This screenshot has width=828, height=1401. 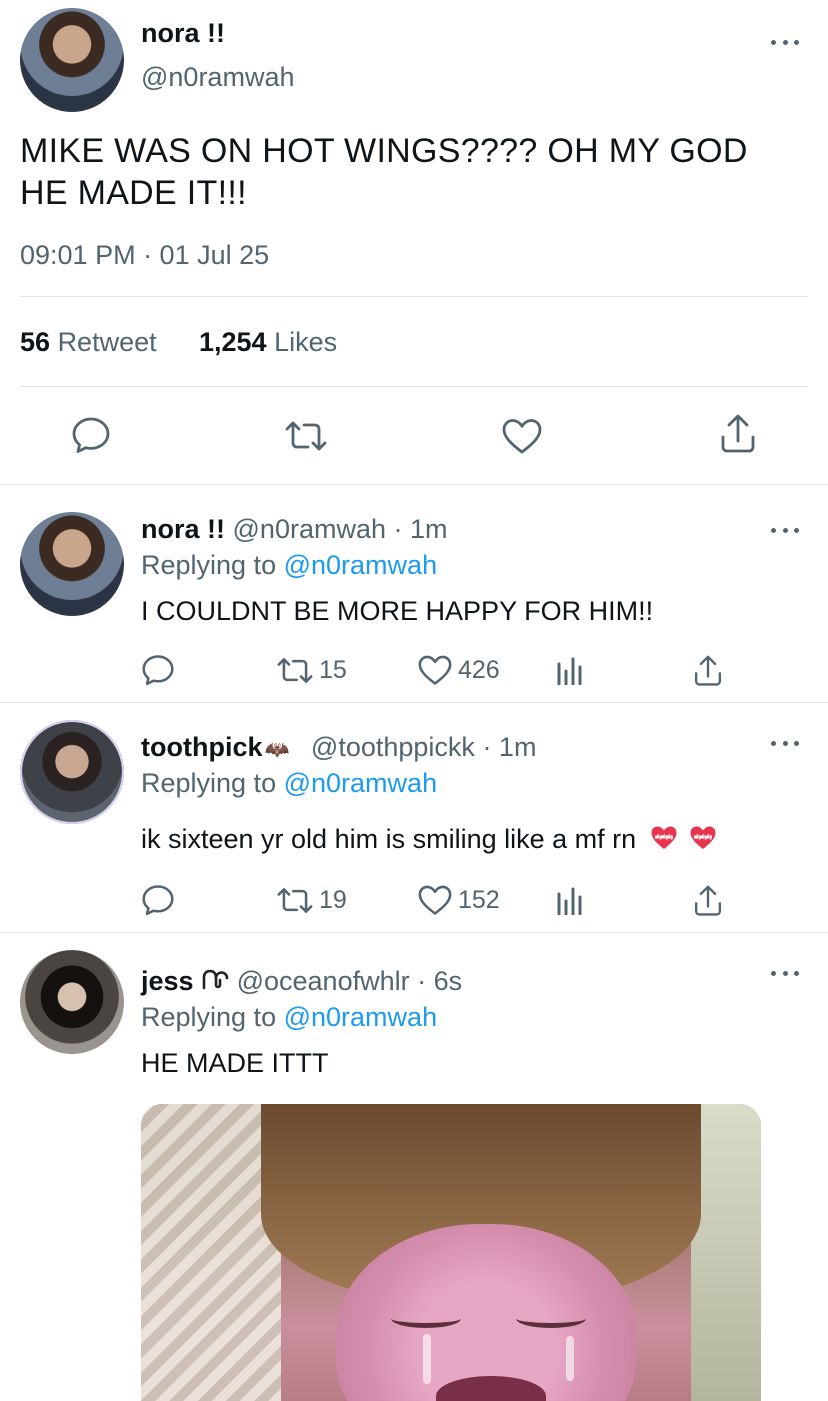 What do you see at coordinates (551, 1318) in the screenshot?
I see `eye-right` at bounding box center [551, 1318].